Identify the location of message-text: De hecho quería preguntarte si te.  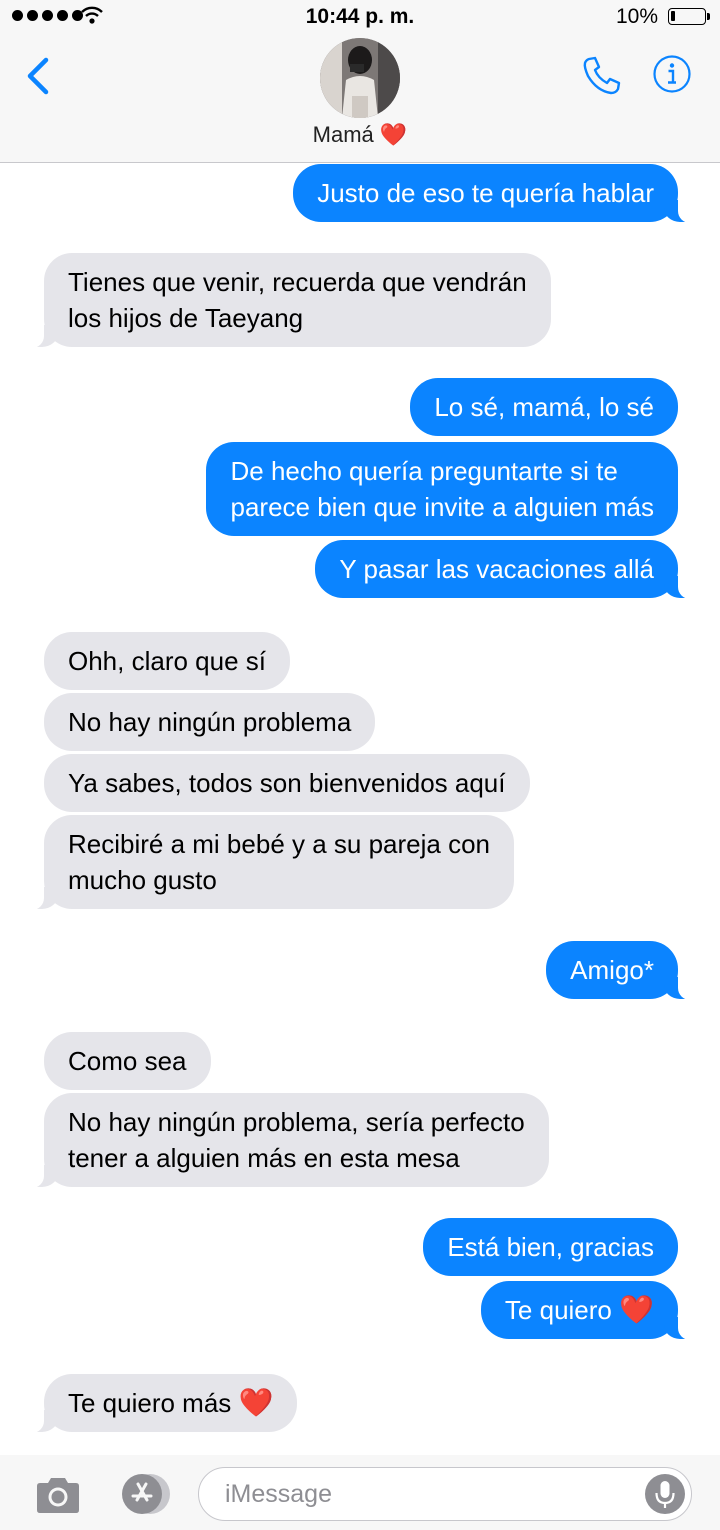
(424, 471).